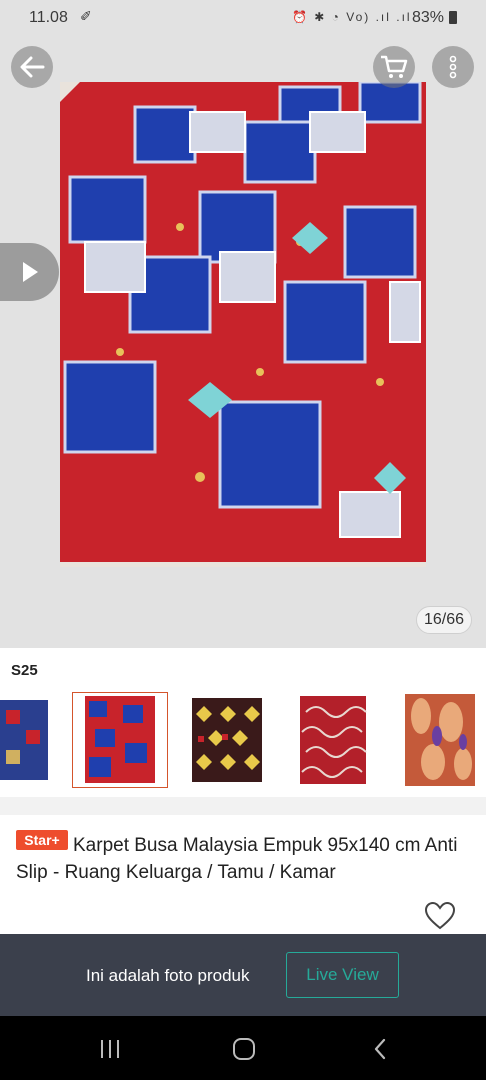 Image resolution: width=486 pixels, height=1080 pixels. Describe the element at coordinates (444, 620) in the screenshot. I see `image-counter: 16/66` at that location.